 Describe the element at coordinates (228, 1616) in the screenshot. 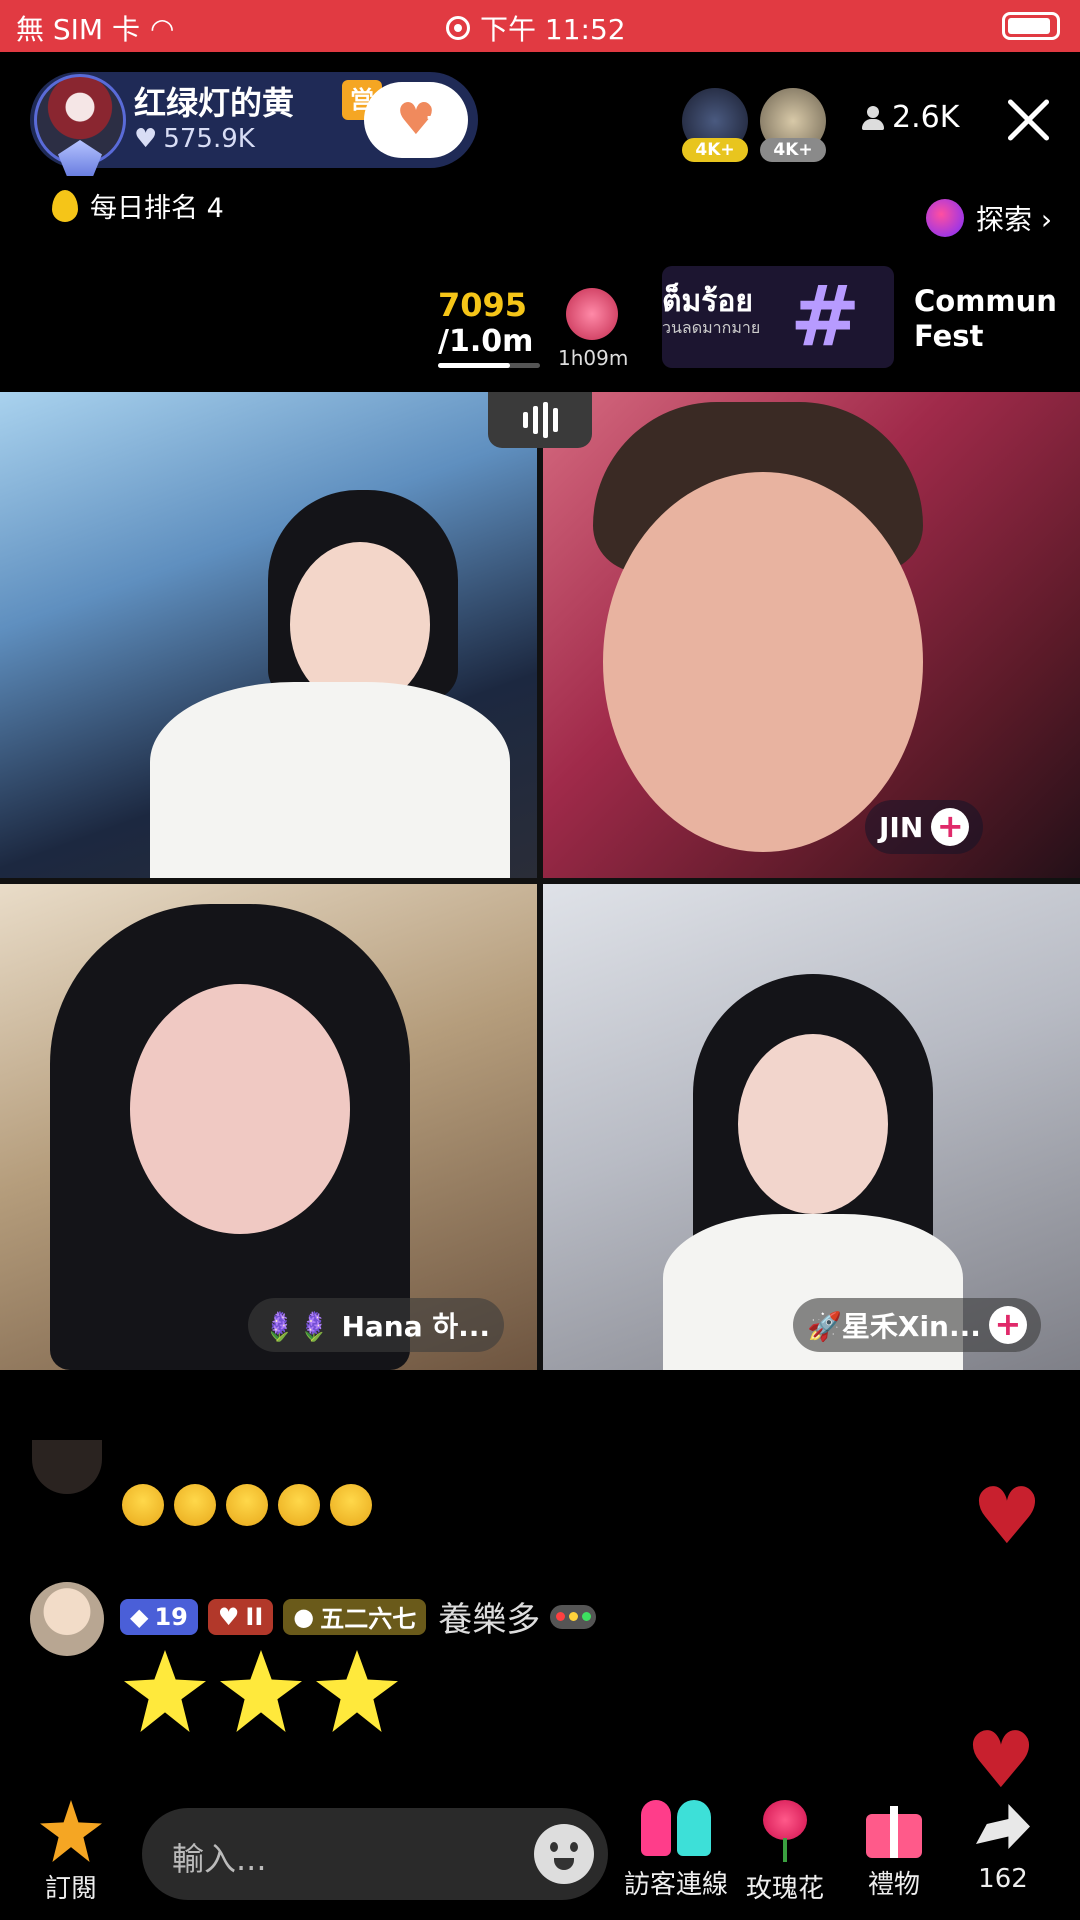

I see `fan-heart-icon: ♥` at that location.